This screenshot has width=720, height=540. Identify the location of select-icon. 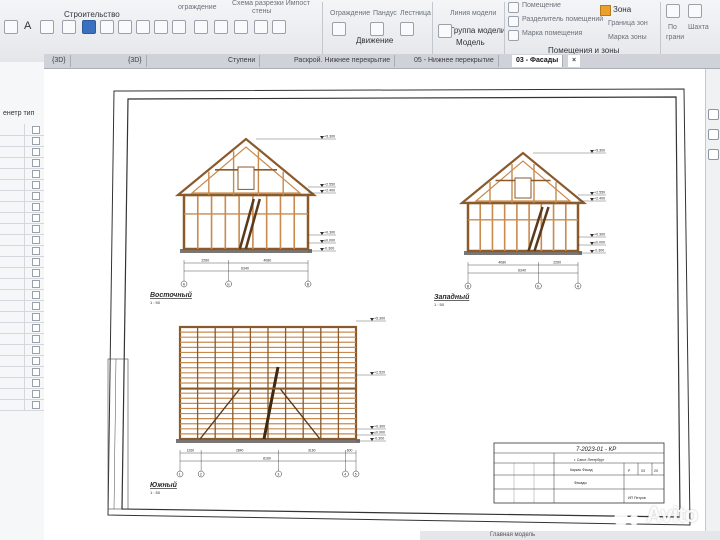
(11, 27).